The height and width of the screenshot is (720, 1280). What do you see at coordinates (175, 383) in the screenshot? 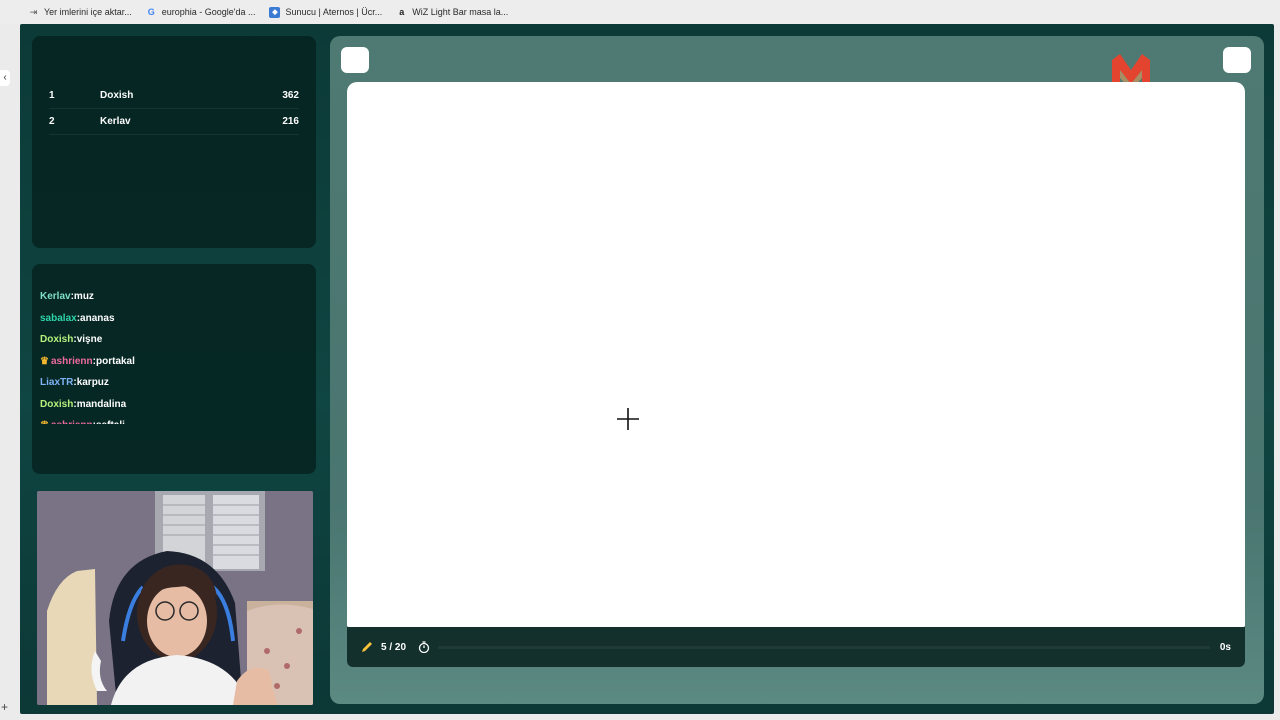
I see `chat-message: LiaxTR: karpuz` at bounding box center [175, 383].